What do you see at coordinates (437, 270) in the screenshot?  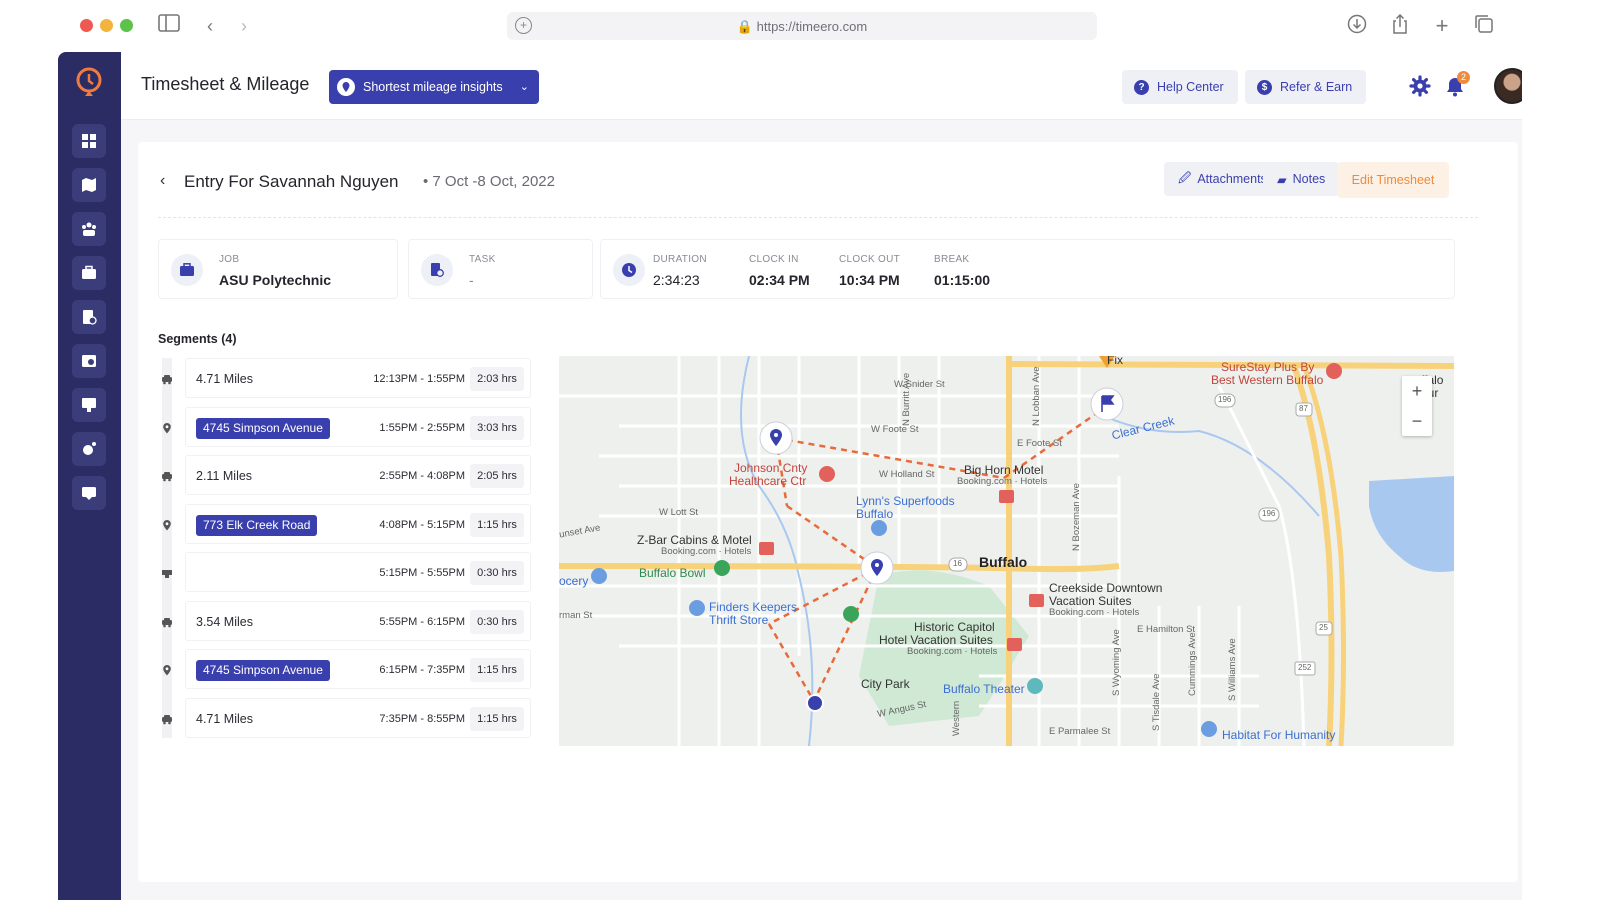 I see `task-icon` at bounding box center [437, 270].